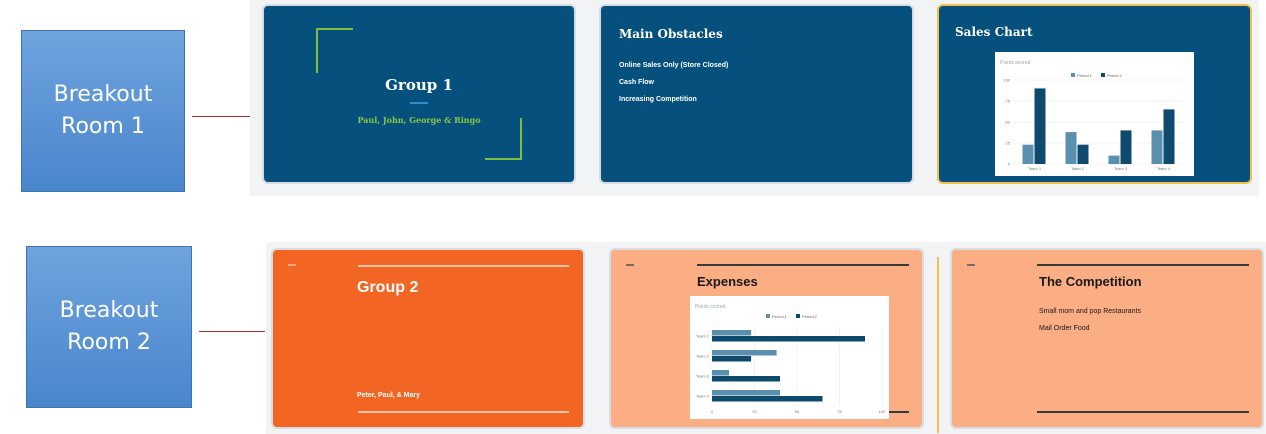  Describe the element at coordinates (389, 395) in the screenshot. I see `slide-subtitle: Peter, Paul, & Mary` at that location.